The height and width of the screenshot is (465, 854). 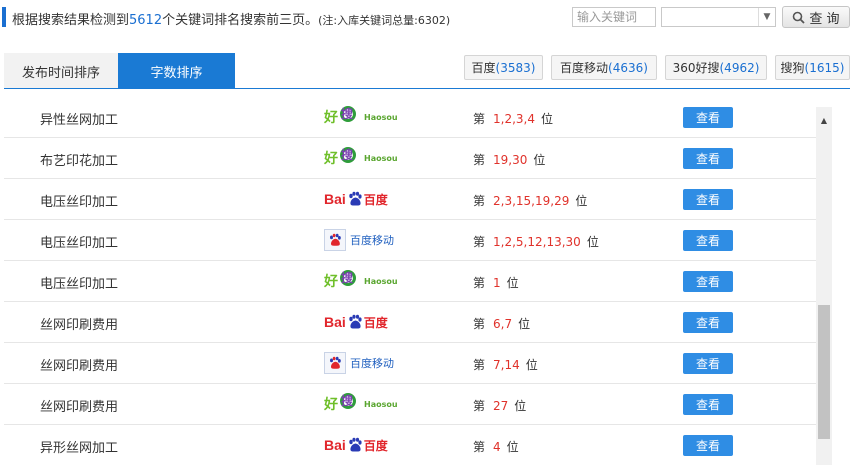 What do you see at coordinates (824, 372) in the screenshot?
I see `scrollbar-thumb` at bounding box center [824, 372].